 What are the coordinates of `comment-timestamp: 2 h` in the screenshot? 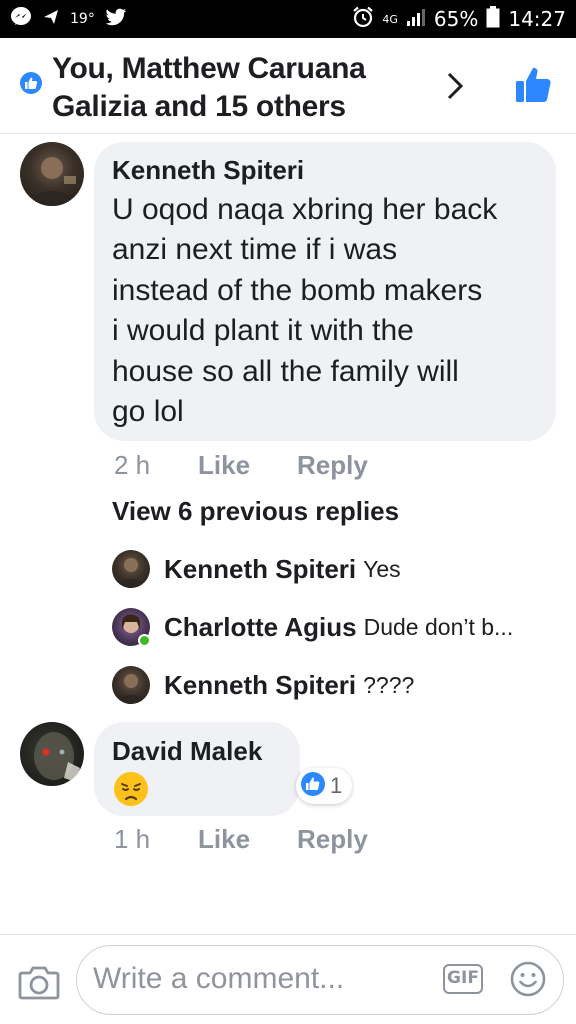 It's located at (132, 465).